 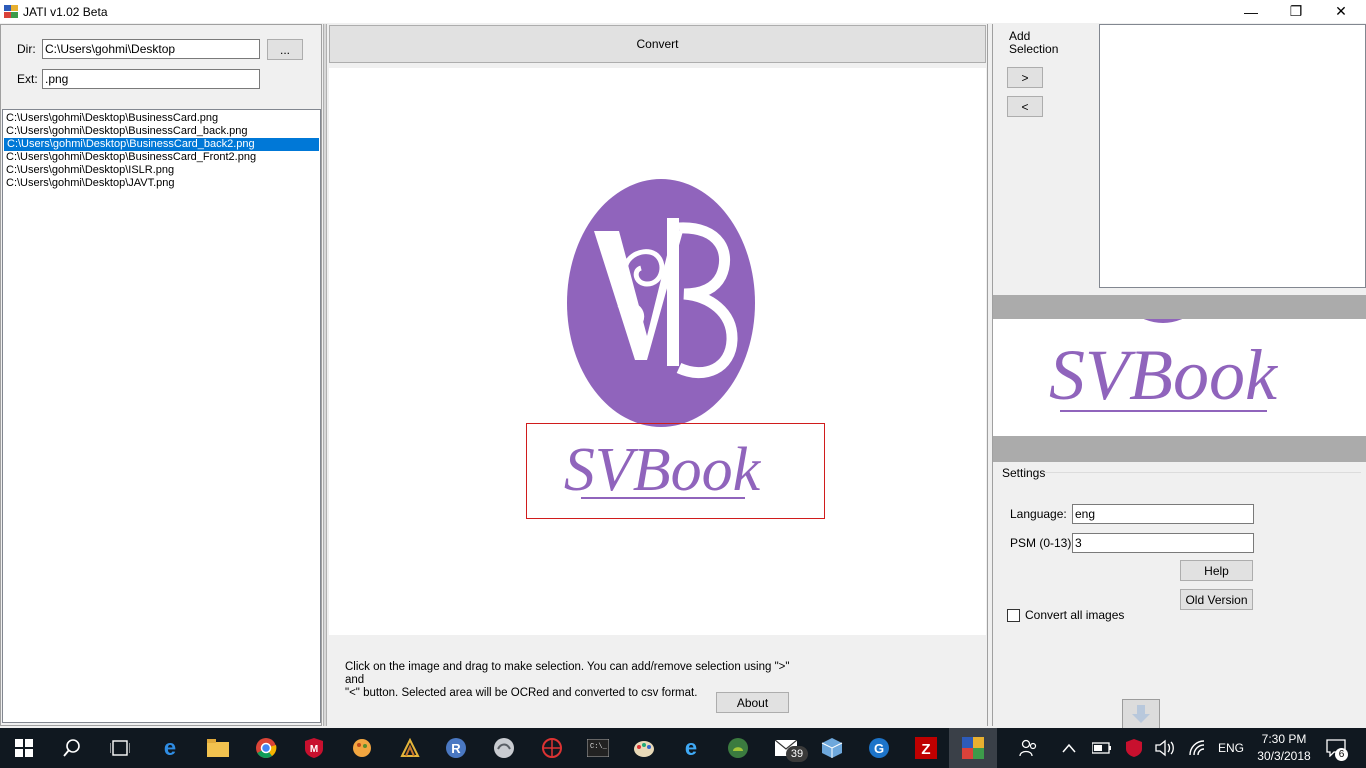 What do you see at coordinates (738, 748) in the screenshot?
I see `android-studio-icon` at bounding box center [738, 748].